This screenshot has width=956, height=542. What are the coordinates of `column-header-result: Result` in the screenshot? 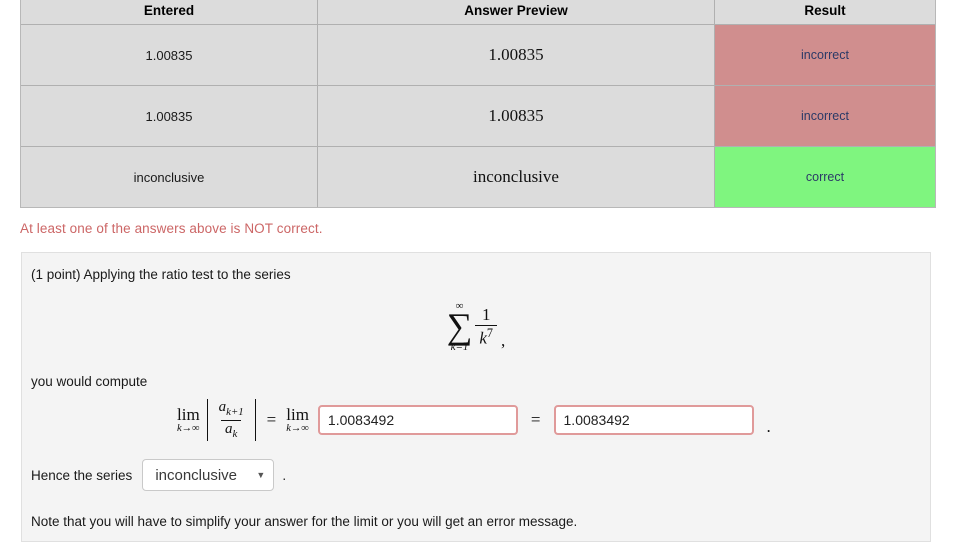 It's located at (825, 12).